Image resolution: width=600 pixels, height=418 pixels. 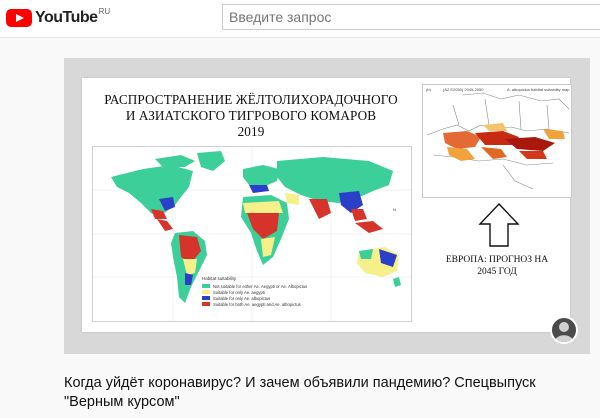 I want to click on youtube-logo: YouTube RU, so click(x=58, y=18).